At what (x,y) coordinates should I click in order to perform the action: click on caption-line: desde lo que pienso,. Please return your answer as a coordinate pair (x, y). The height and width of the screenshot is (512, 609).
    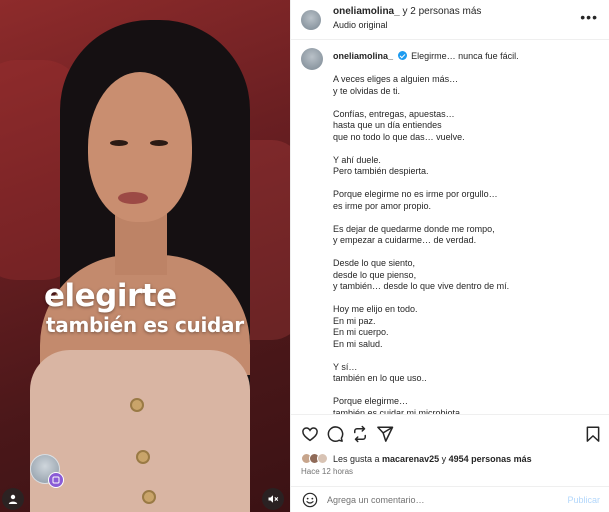
    Looking at the image, I should click on (375, 274).